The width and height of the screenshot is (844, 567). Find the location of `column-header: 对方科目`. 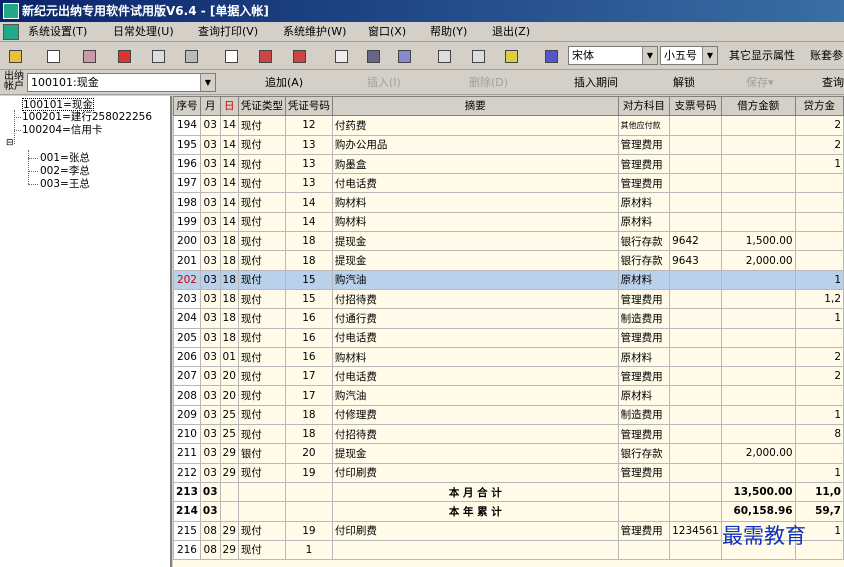

column-header: 对方科目 is located at coordinates (644, 106).